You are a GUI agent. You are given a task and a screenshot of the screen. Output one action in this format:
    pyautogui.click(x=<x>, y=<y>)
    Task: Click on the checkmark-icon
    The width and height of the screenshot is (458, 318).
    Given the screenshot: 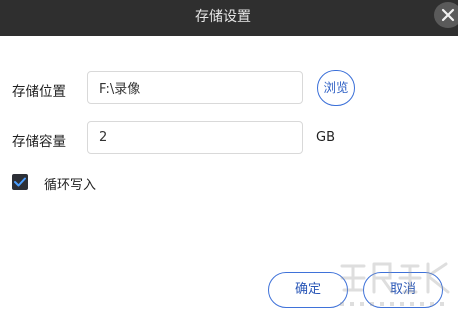 What is the action you would take?
    pyautogui.click(x=20, y=182)
    